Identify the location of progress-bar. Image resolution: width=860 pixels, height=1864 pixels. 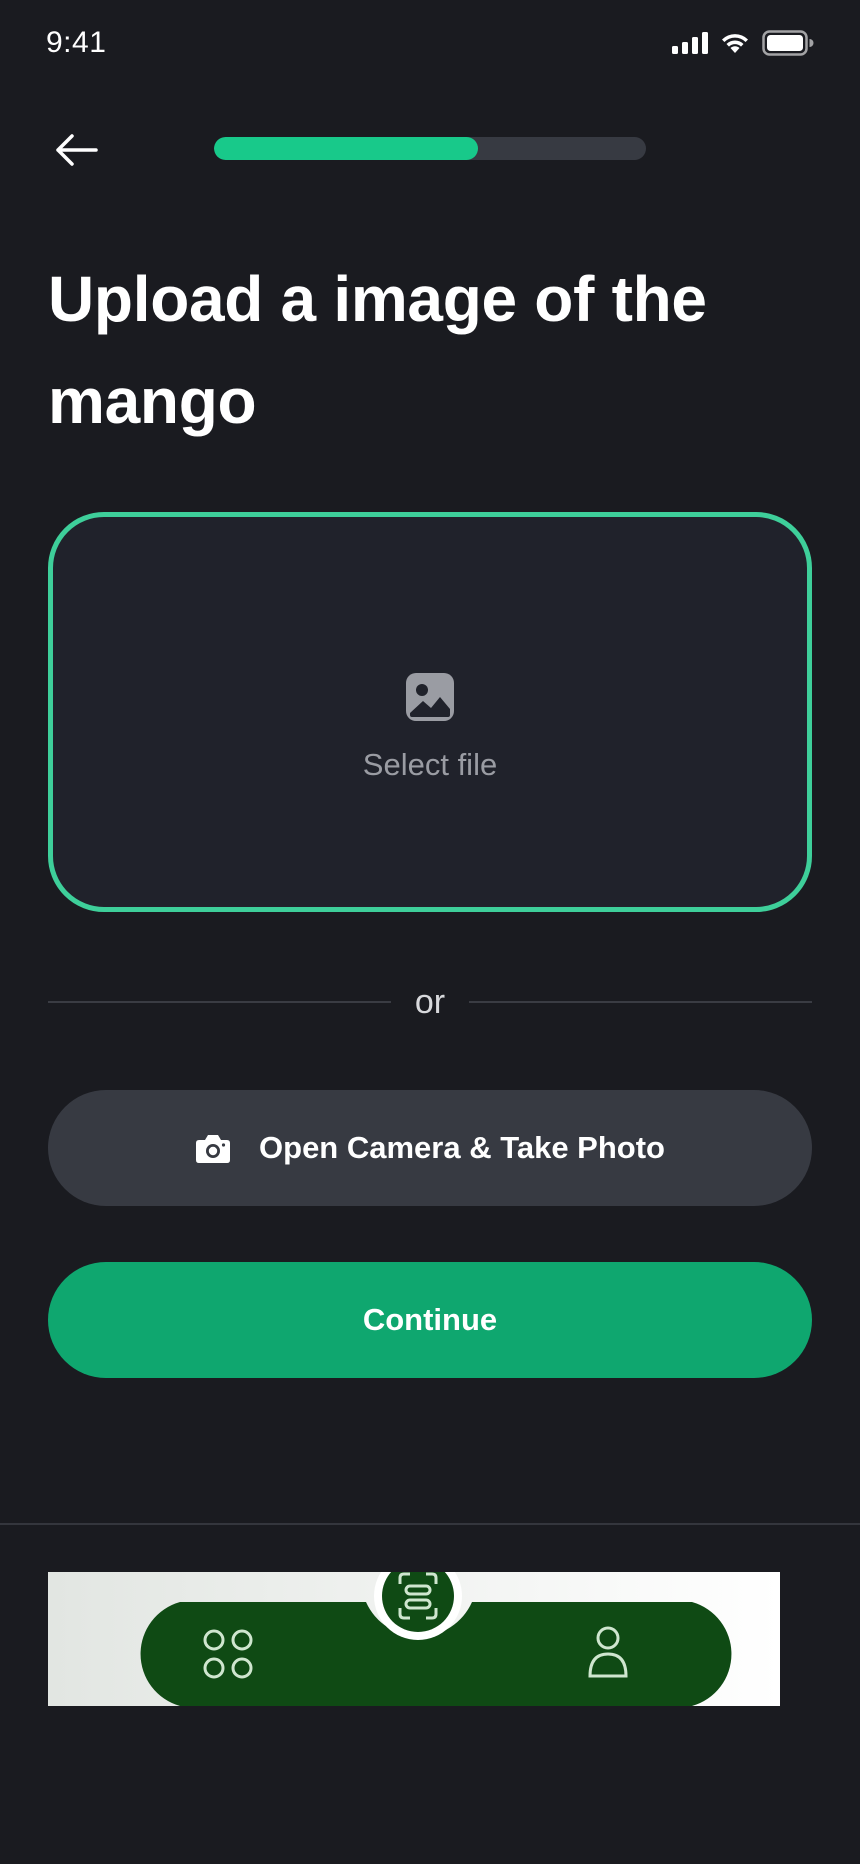
(430, 148).